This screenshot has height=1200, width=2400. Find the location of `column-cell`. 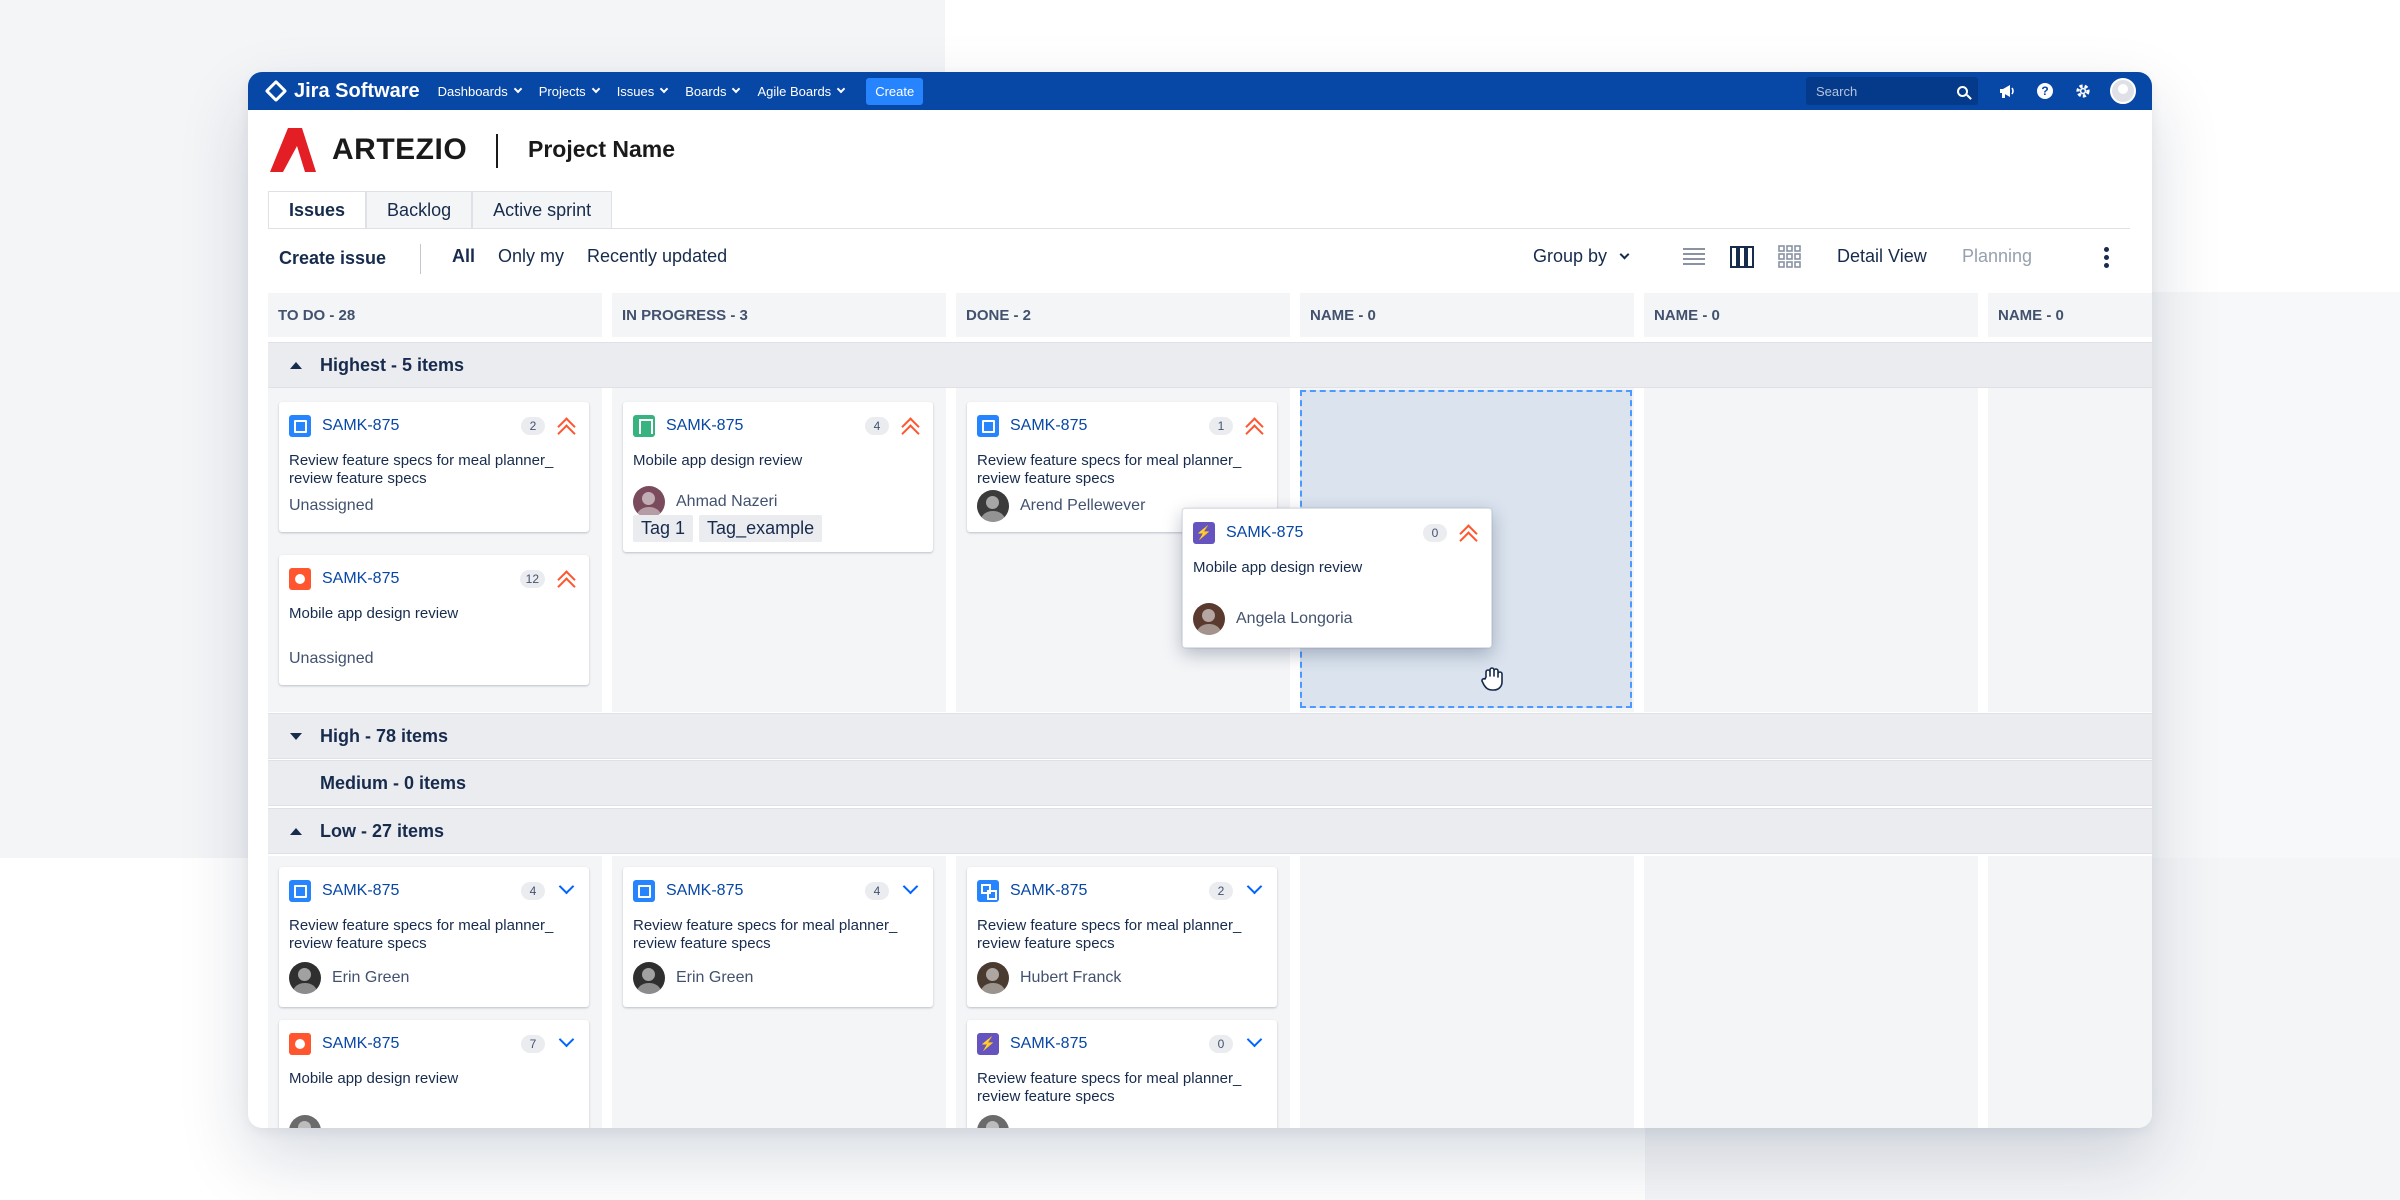

column-cell is located at coordinates (1811, 992).